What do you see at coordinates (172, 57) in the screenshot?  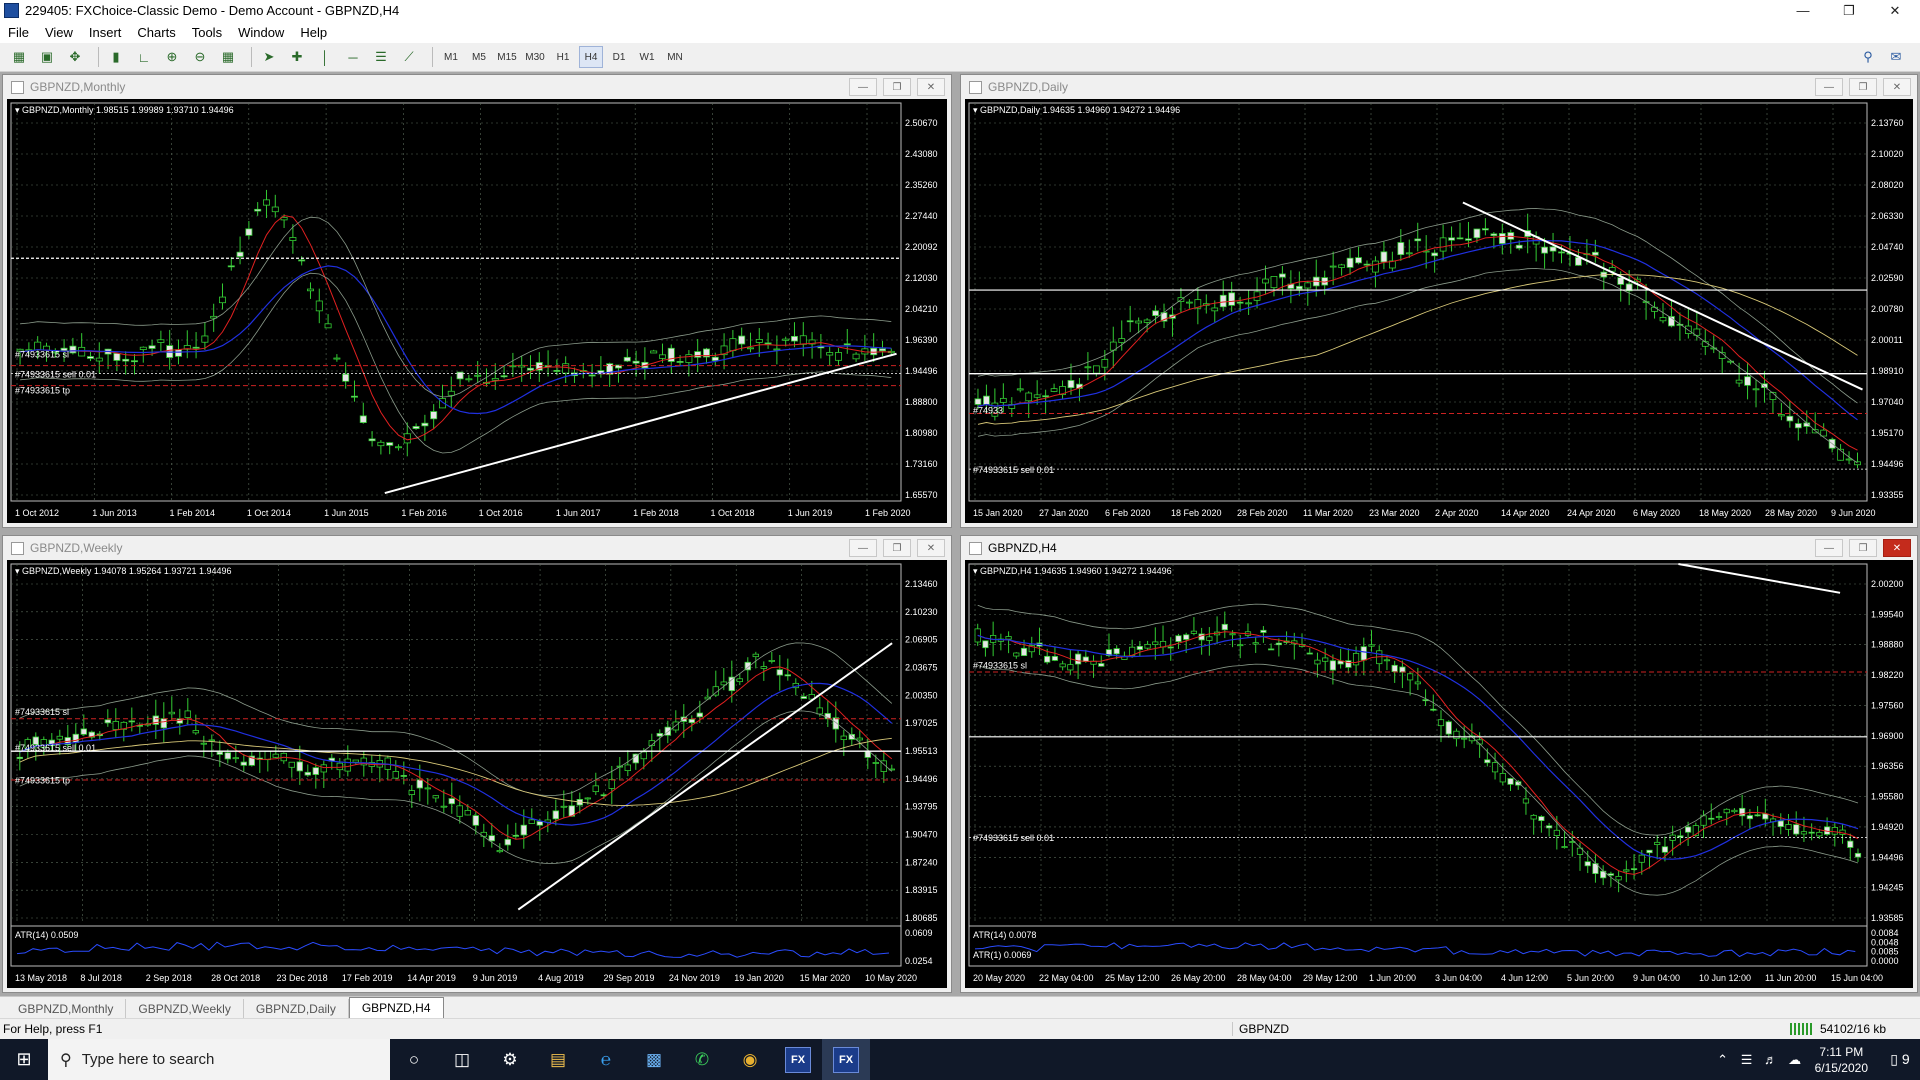 I see `zoom-in-icon: ⊕` at bounding box center [172, 57].